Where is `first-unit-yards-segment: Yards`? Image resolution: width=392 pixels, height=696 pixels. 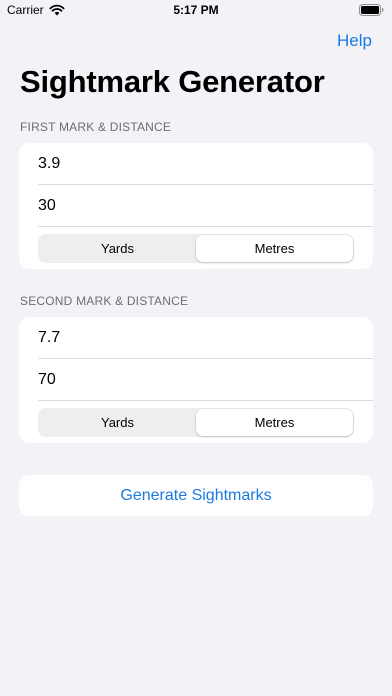 first-unit-yards-segment: Yards is located at coordinates (117, 248).